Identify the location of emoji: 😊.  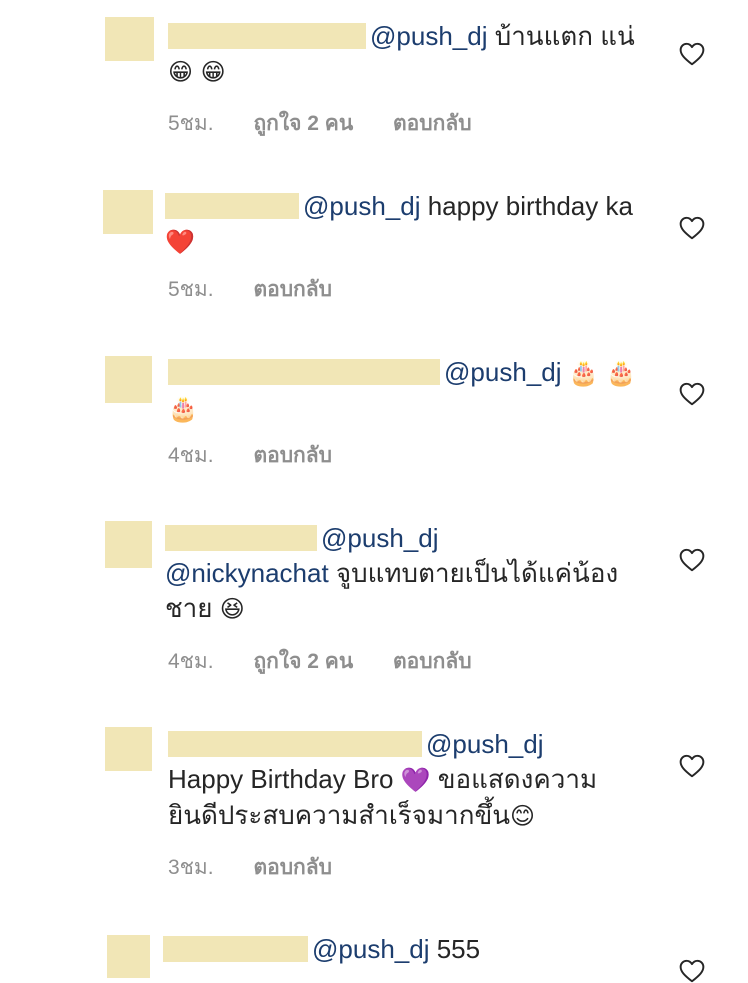
(523, 816).